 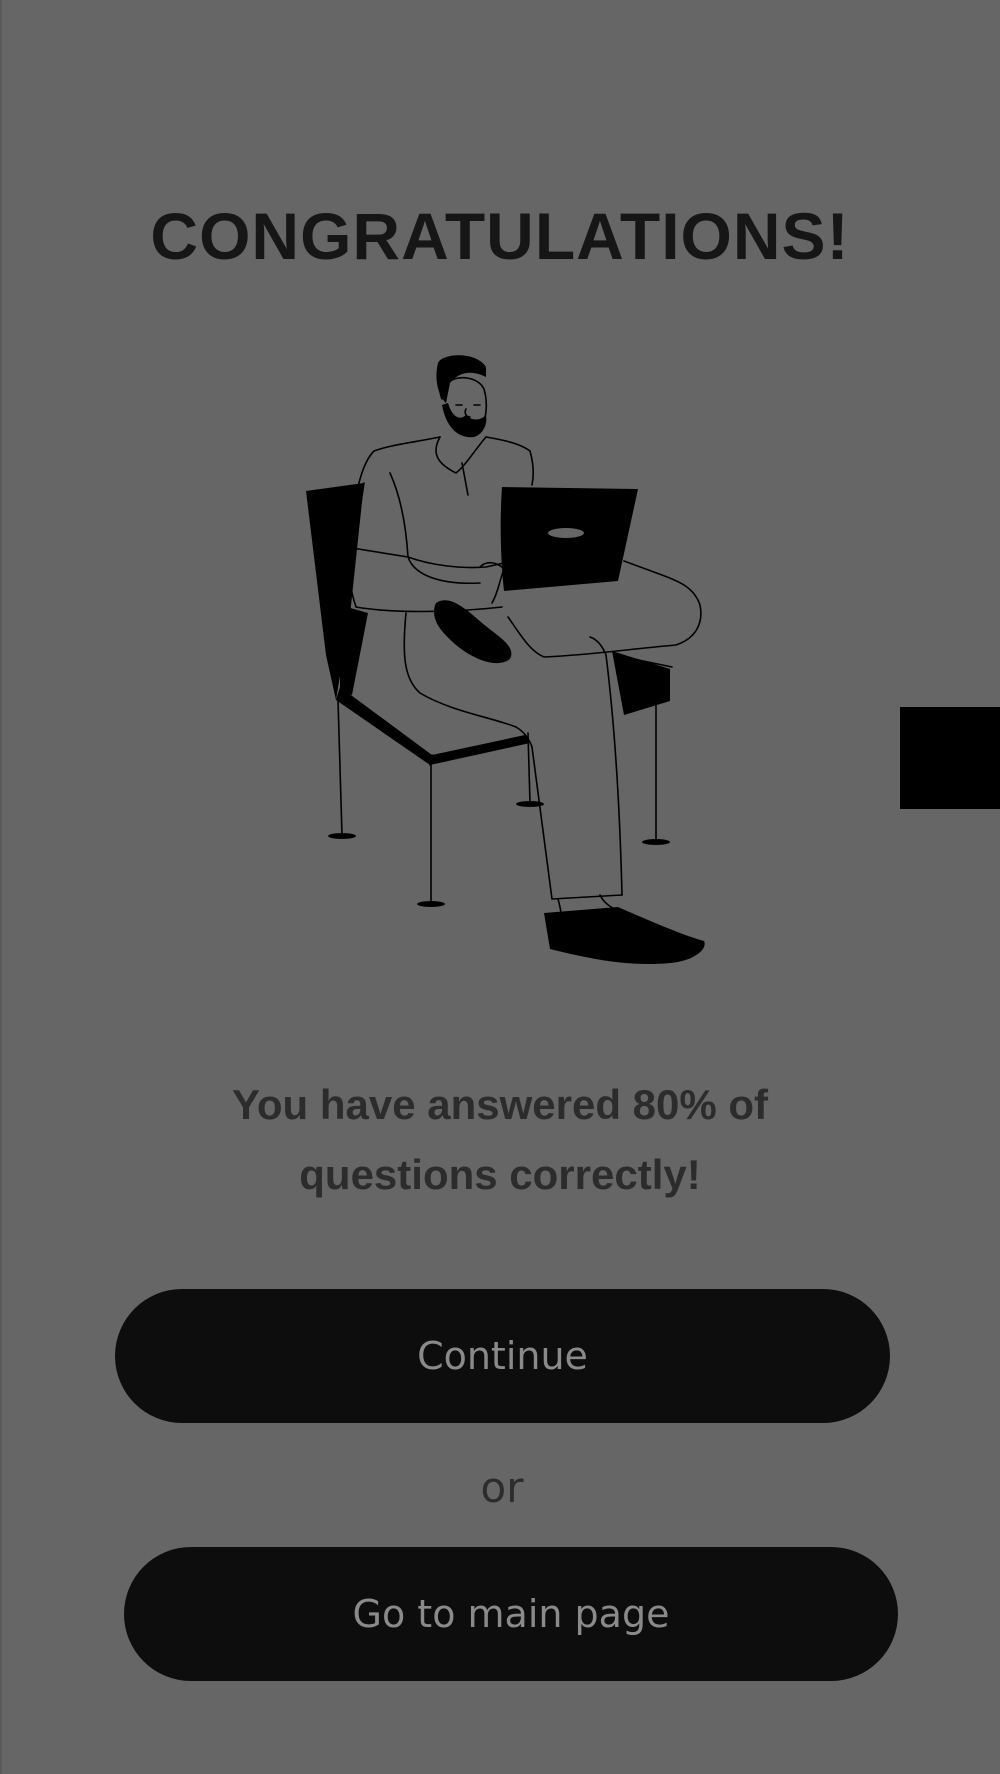 I want to click on continue-button: Continue, so click(x=502, y=1356).